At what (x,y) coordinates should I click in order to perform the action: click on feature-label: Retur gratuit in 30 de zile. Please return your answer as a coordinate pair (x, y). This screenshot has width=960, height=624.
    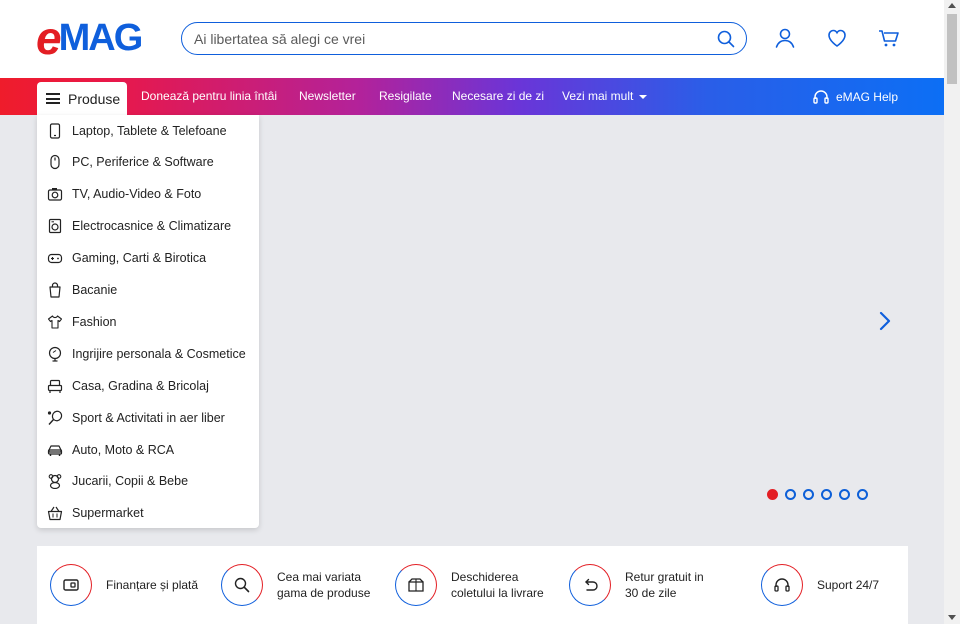
    Looking at the image, I should click on (664, 585).